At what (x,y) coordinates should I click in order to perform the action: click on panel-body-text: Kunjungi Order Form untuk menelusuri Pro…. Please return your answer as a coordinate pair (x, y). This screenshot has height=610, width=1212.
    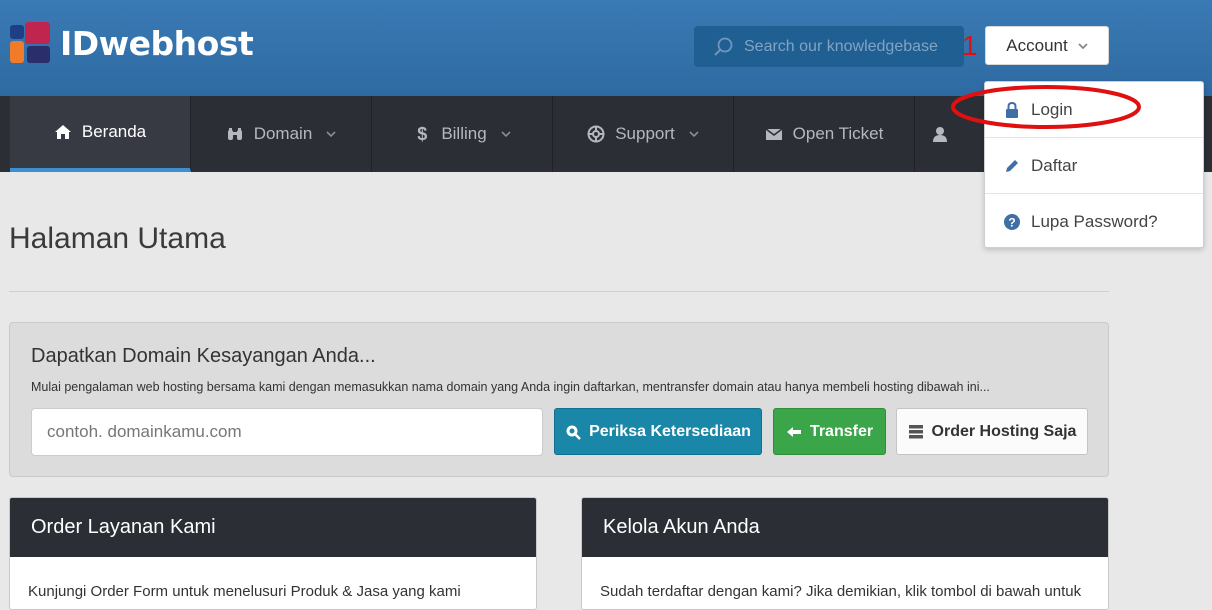
    Looking at the image, I should click on (244, 591).